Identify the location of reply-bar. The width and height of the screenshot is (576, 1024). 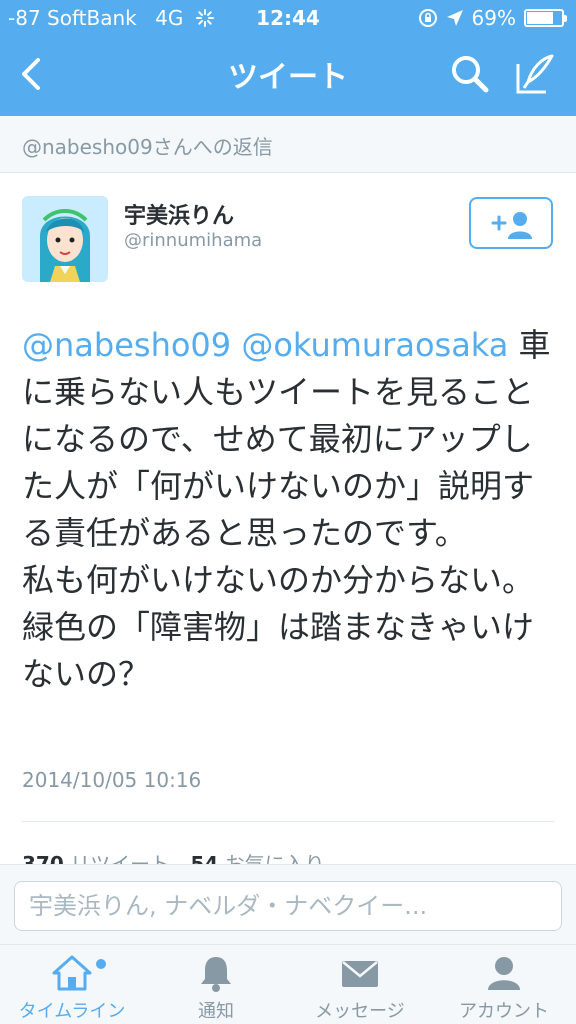
(288, 904).